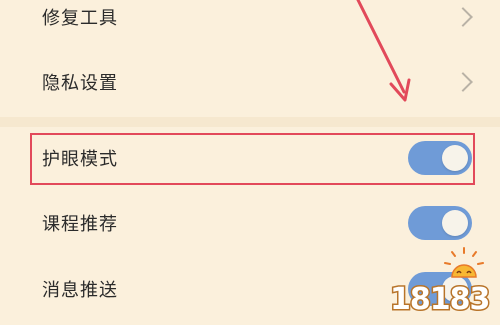 The height and width of the screenshot is (325, 500). What do you see at coordinates (464, 262) in the screenshot?
I see `sun-icon` at bounding box center [464, 262].